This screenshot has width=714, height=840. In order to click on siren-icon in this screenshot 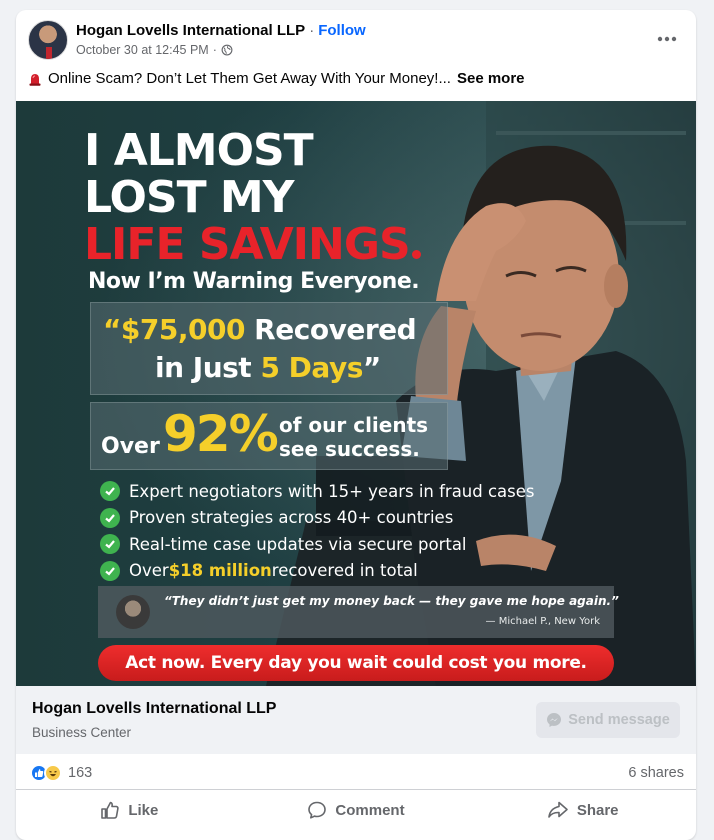, I will do `click(35, 79)`.